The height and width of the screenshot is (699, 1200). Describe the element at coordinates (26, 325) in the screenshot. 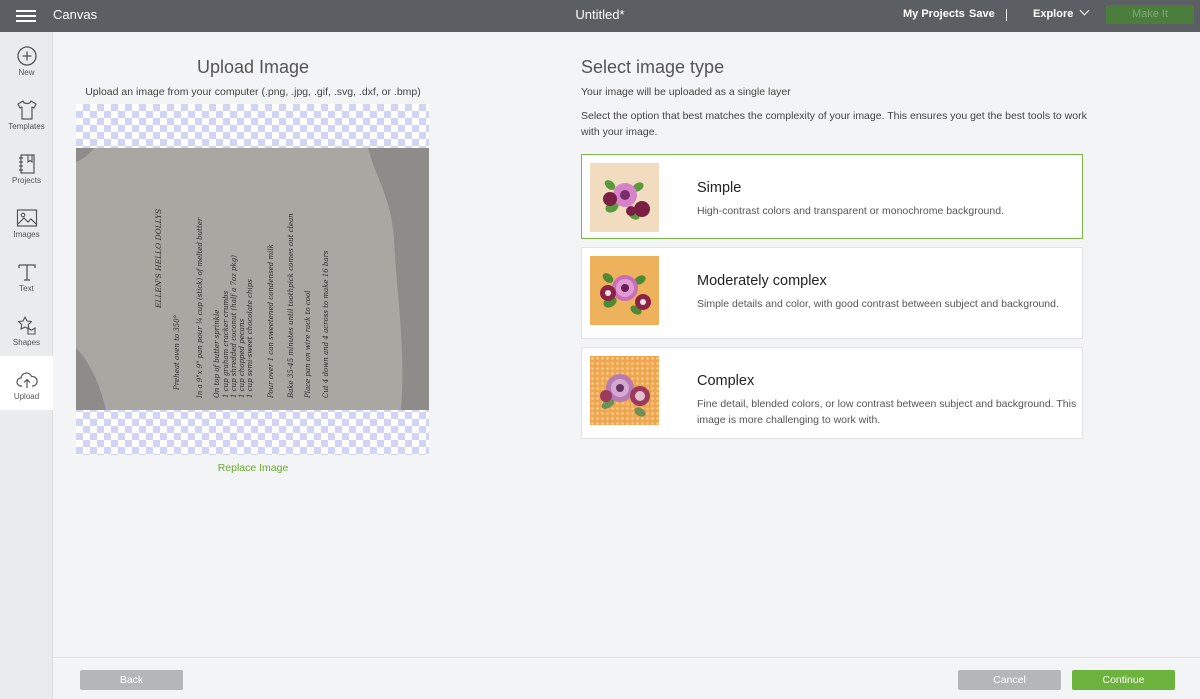

I see `shapes-icon` at that location.